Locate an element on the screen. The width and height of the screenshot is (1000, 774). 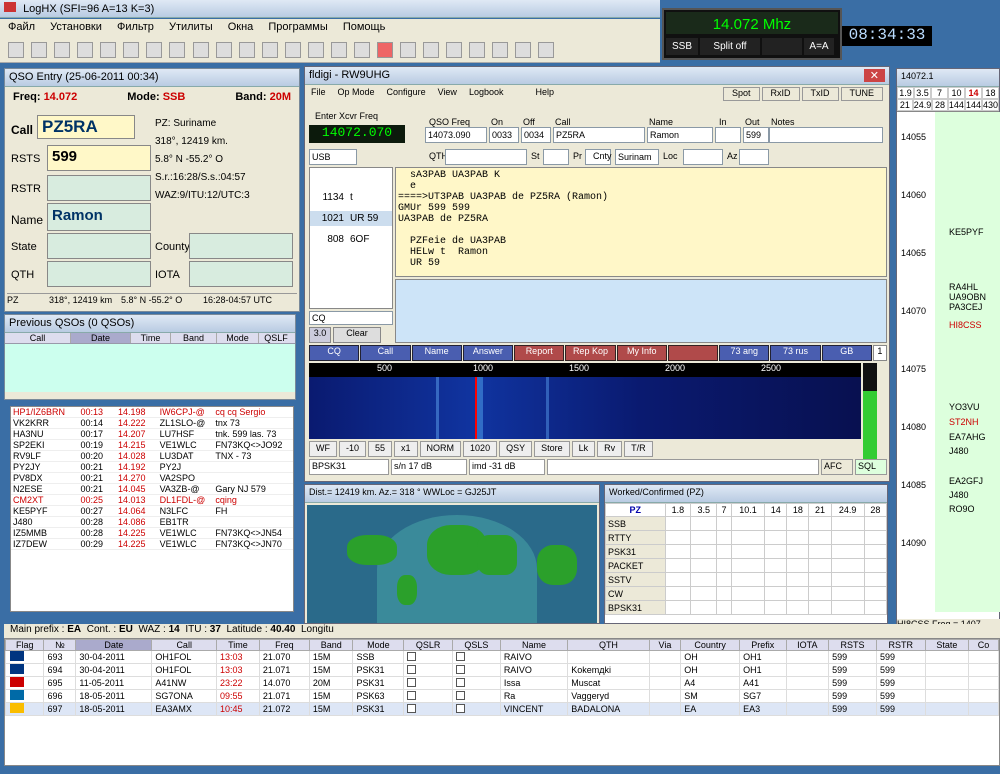
tune-toggle: TUNE is located at coordinates (861, 94).